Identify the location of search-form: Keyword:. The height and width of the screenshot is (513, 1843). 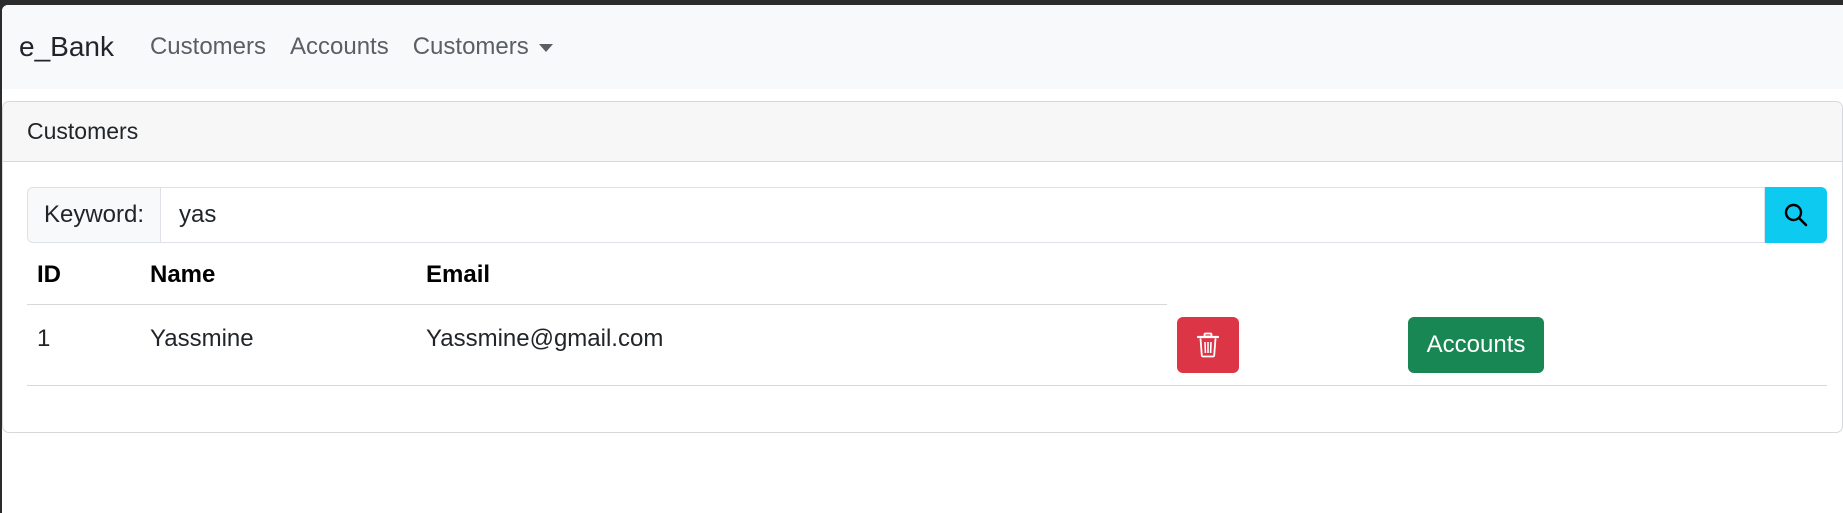
(927, 215).